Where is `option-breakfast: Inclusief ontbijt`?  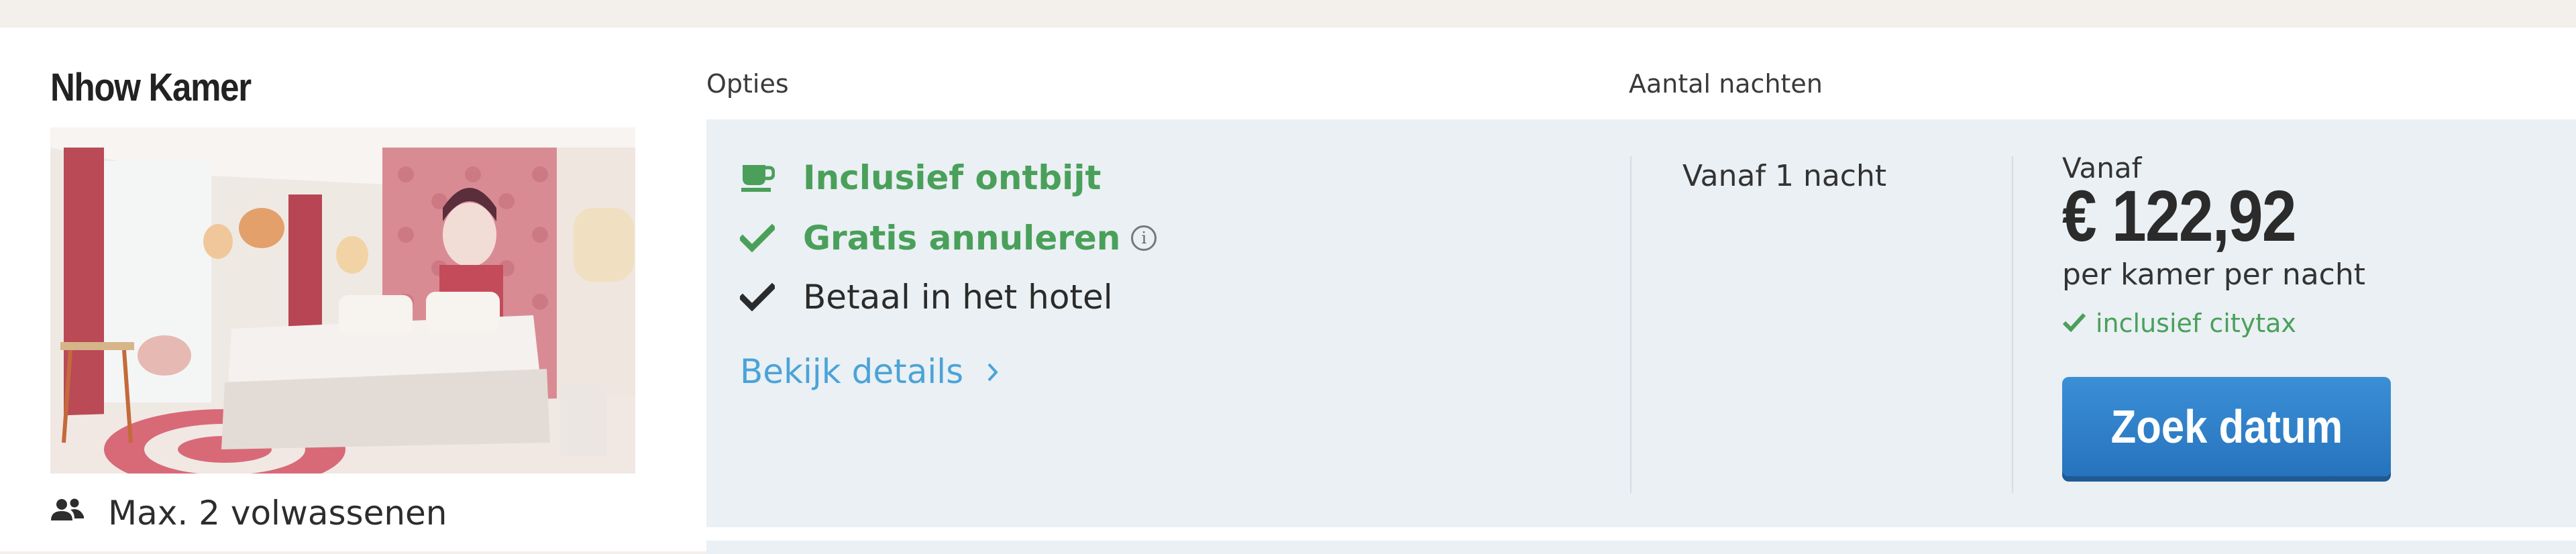 option-breakfast: Inclusief ontbijt is located at coordinates (920, 178).